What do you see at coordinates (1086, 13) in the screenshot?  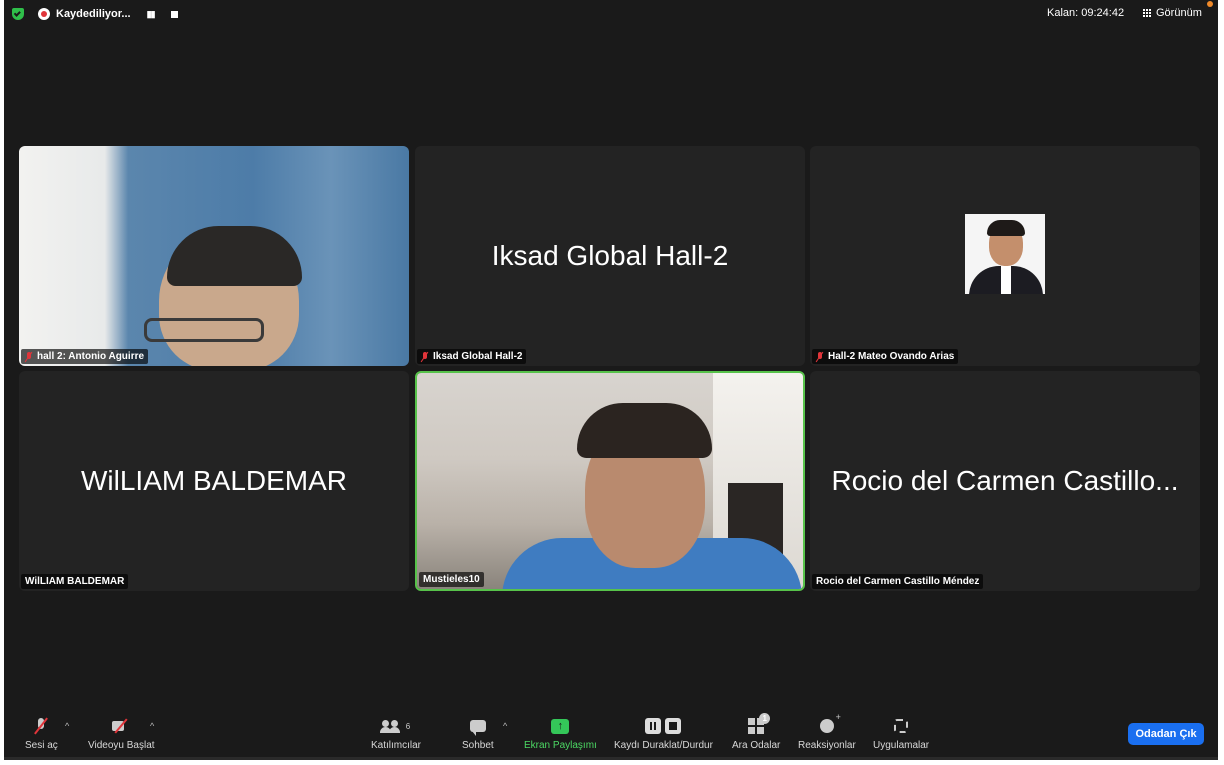 I see `remaining-time: Kalan: 09:24:42` at bounding box center [1086, 13].